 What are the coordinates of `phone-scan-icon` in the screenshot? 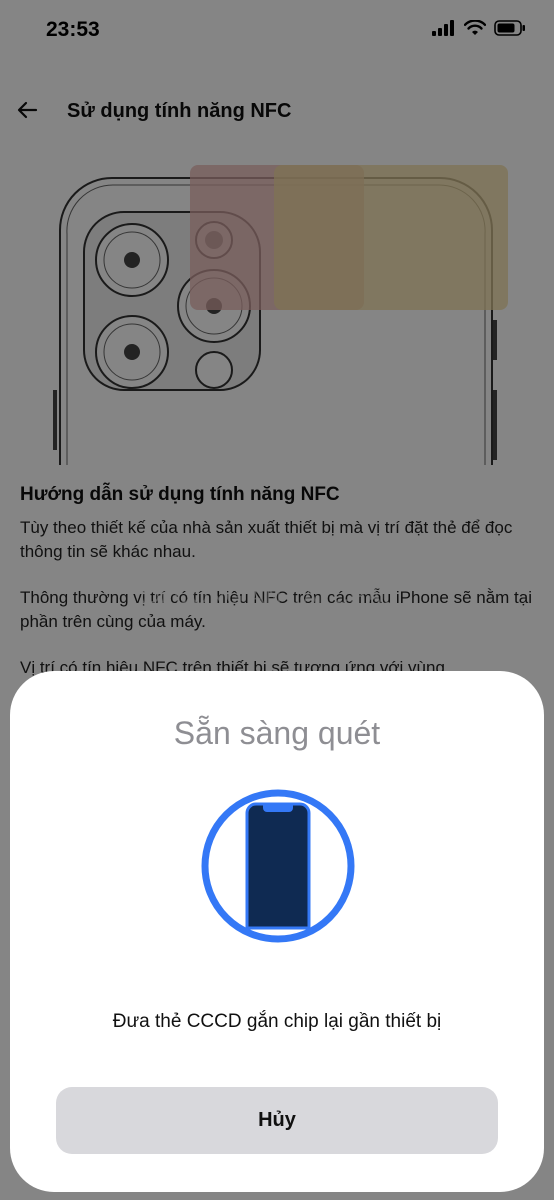 It's located at (278, 866).